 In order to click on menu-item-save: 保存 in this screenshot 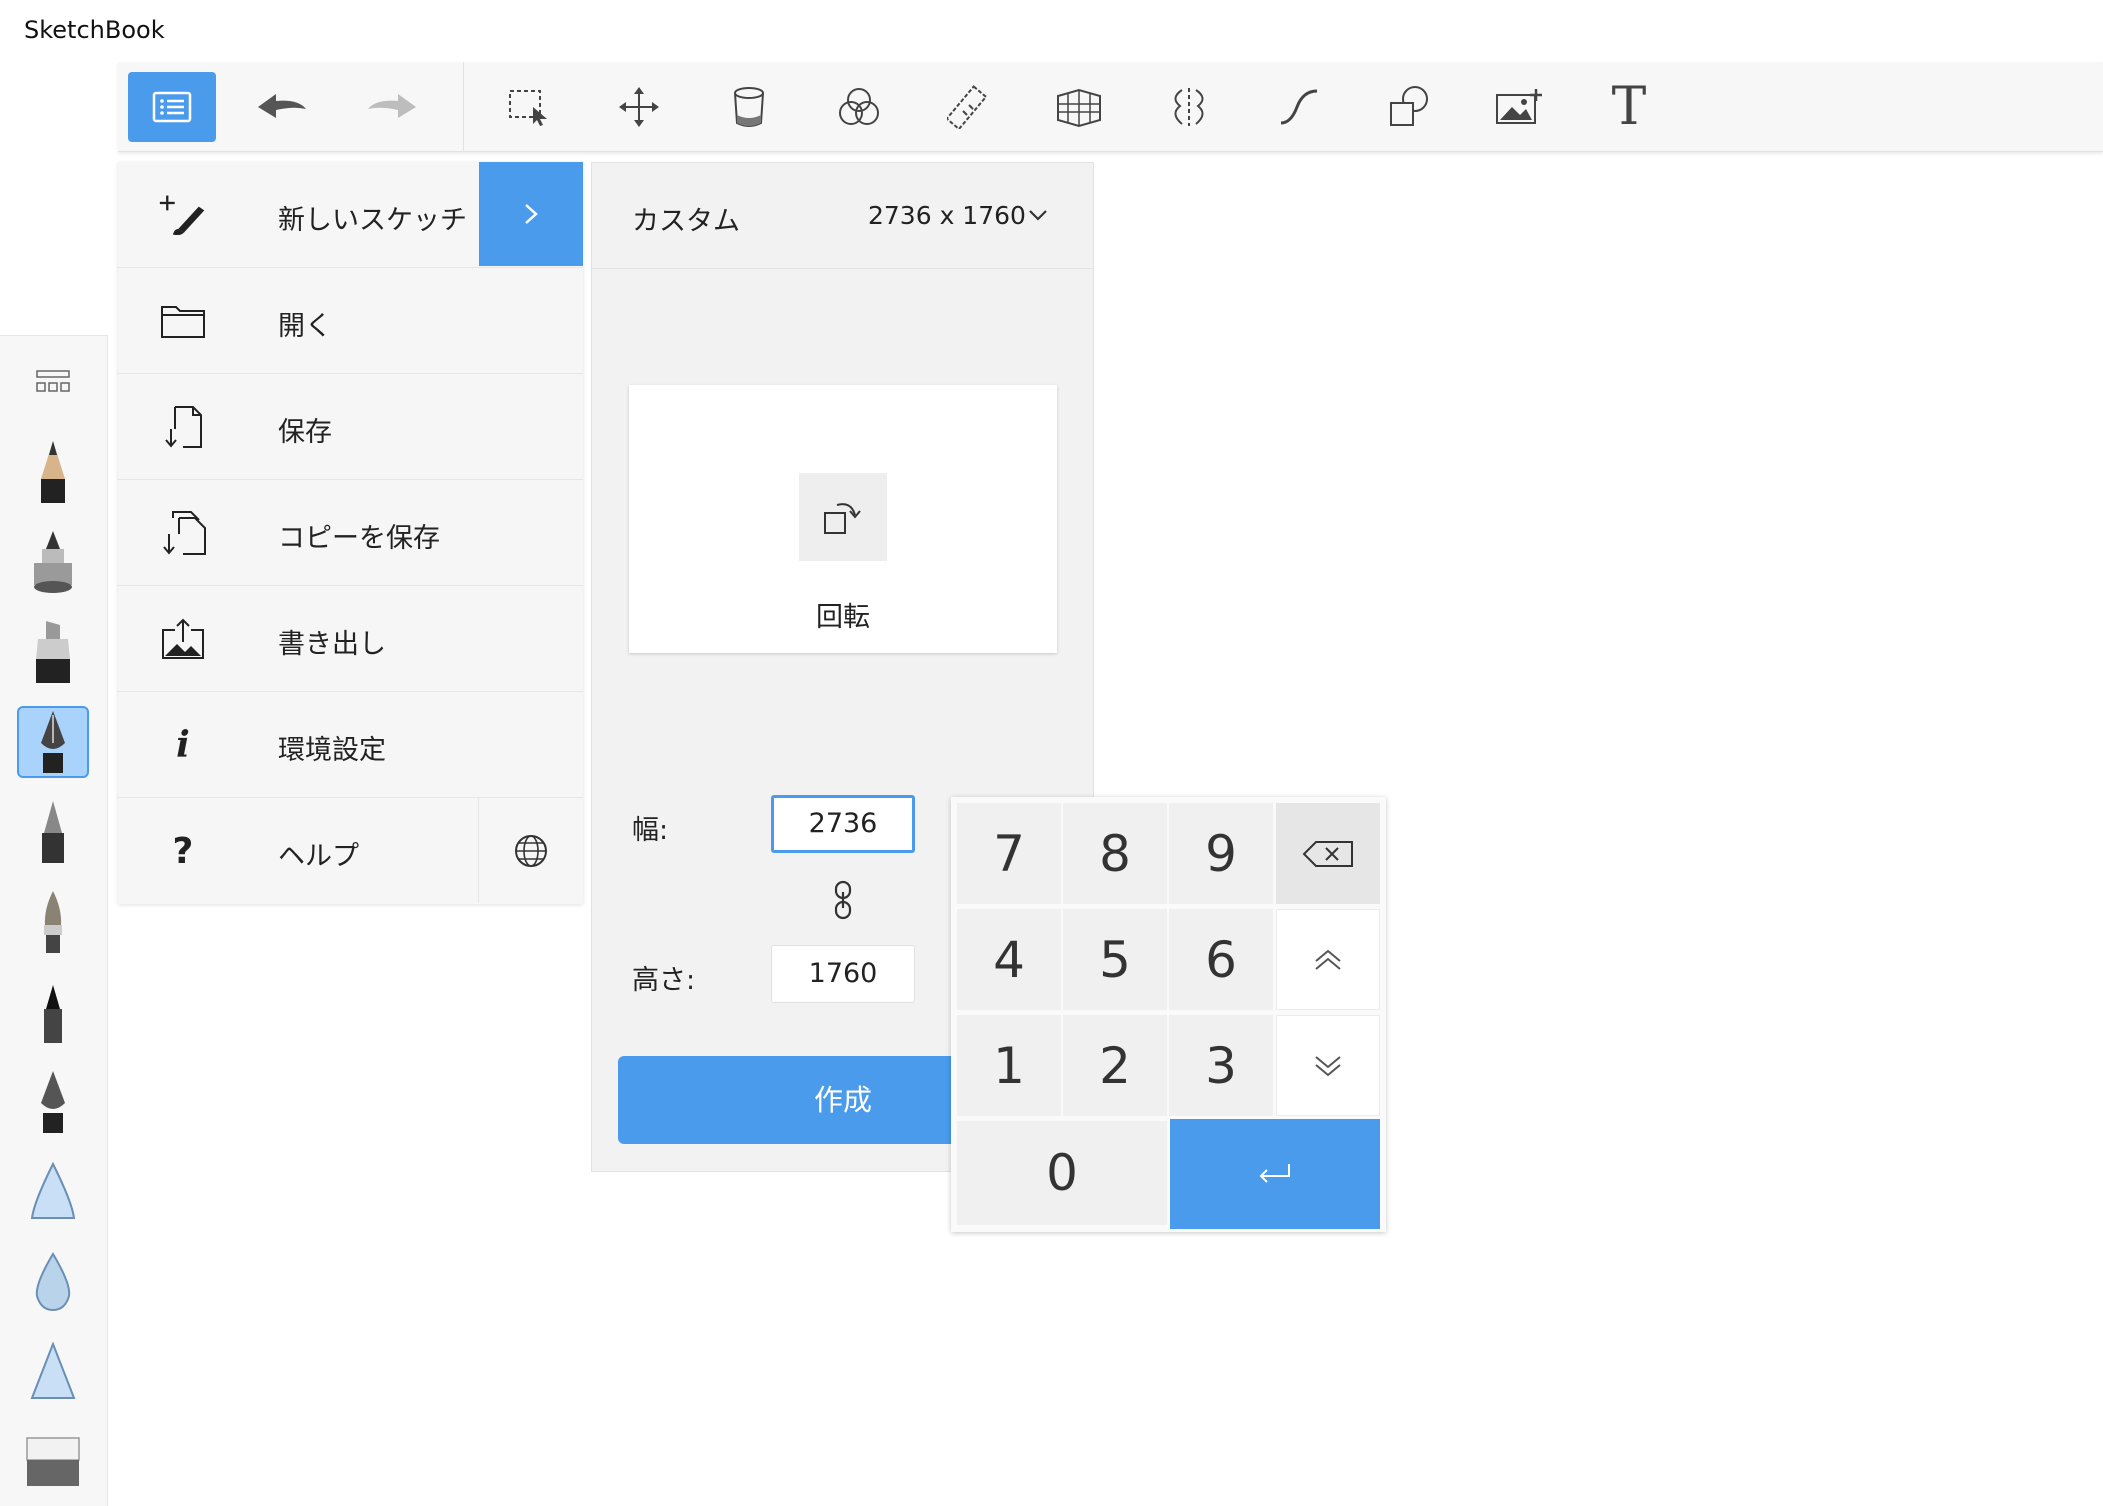, I will do `click(350, 427)`.